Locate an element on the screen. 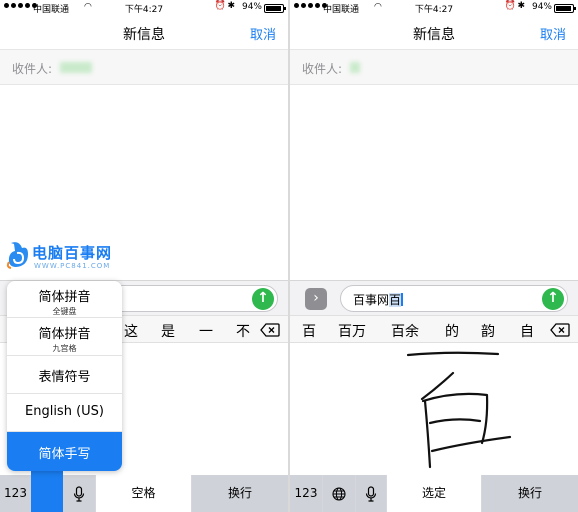 Image resolution: width=578 pixels, height=512 pixels. watermark-url: WWW.PC841.COM is located at coordinates (72, 266).